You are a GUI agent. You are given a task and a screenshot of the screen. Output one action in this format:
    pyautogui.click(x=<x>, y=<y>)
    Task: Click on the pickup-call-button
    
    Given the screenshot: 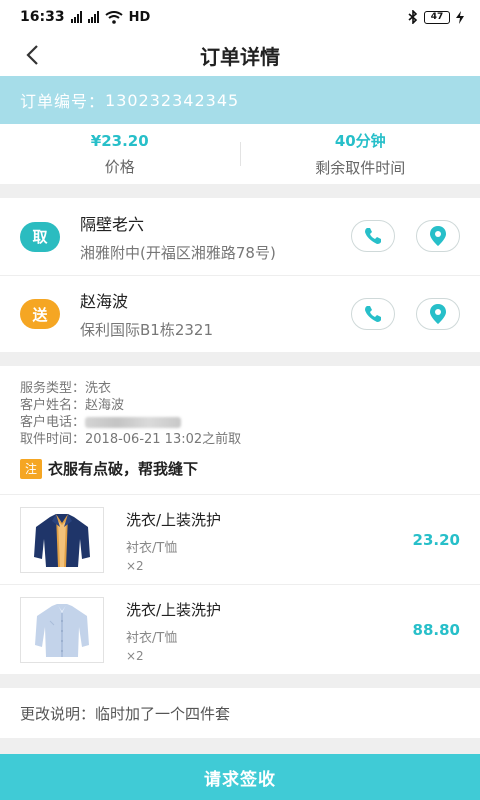 What is the action you would take?
    pyautogui.click(x=373, y=236)
    